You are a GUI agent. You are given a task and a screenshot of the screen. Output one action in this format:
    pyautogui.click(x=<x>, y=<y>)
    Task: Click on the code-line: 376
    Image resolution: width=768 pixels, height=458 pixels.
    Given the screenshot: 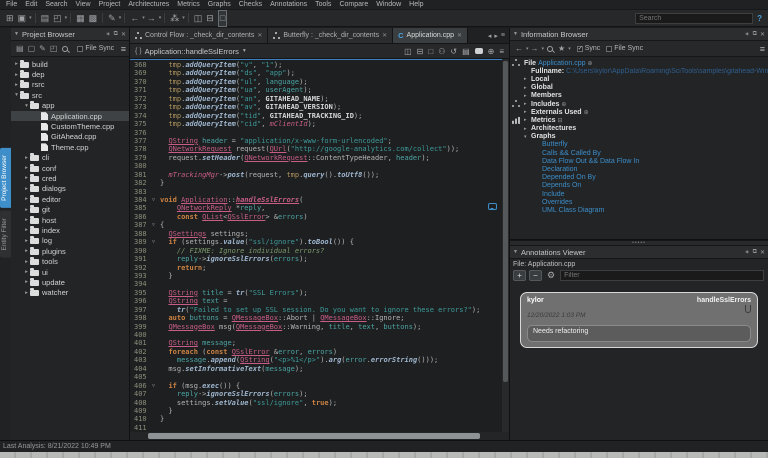 What is the action you would take?
    pyautogui.click(x=319, y=133)
    